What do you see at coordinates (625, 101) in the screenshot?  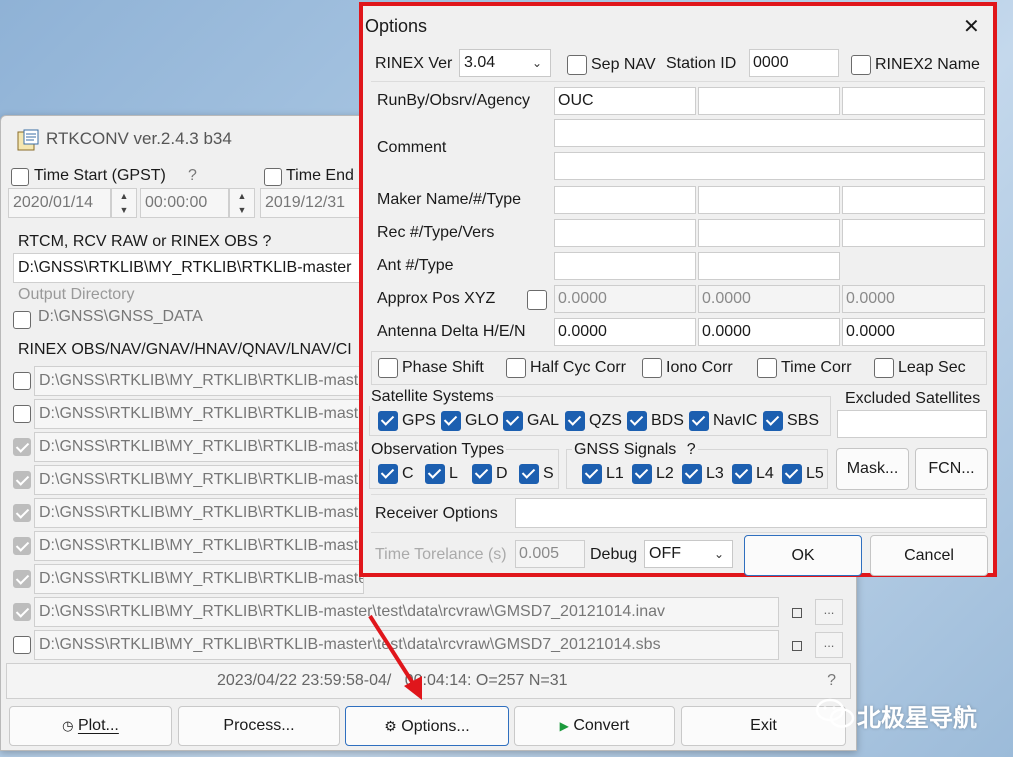 I see `runby-field: OUC` at bounding box center [625, 101].